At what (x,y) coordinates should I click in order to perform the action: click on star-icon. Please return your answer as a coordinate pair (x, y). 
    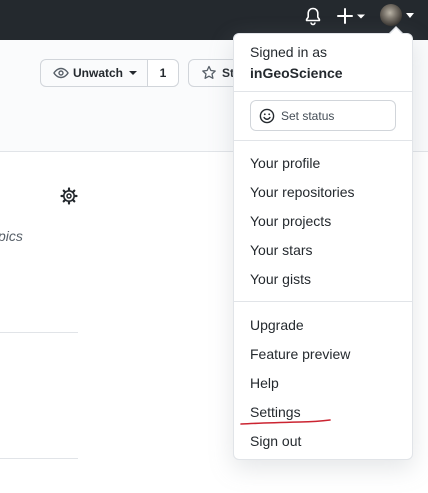
    Looking at the image, I should click on (209, 72).